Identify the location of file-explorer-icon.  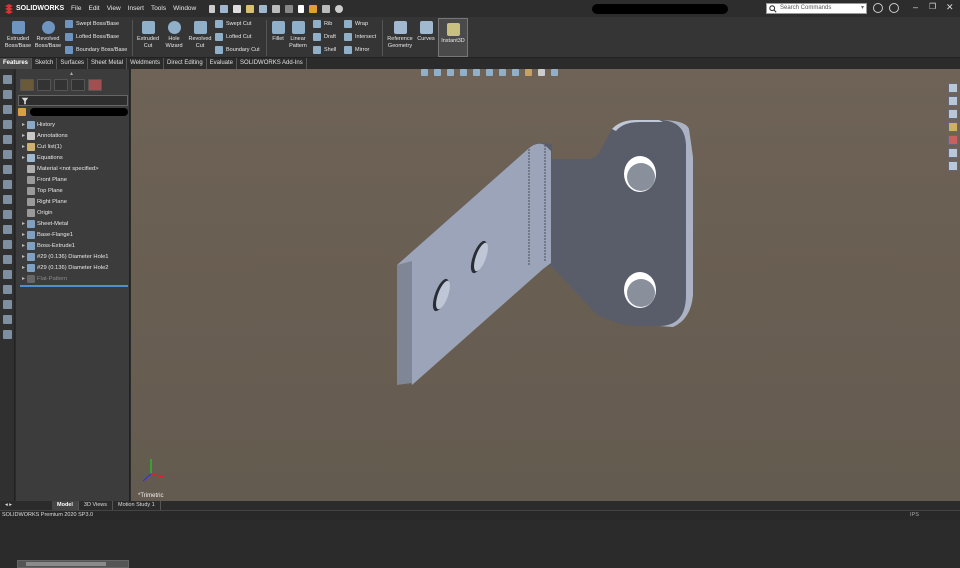
(953, 114).